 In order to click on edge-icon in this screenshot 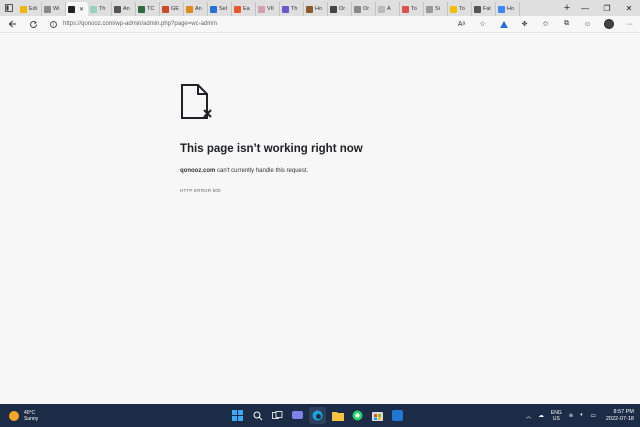, I will do `click(317, 415)`.